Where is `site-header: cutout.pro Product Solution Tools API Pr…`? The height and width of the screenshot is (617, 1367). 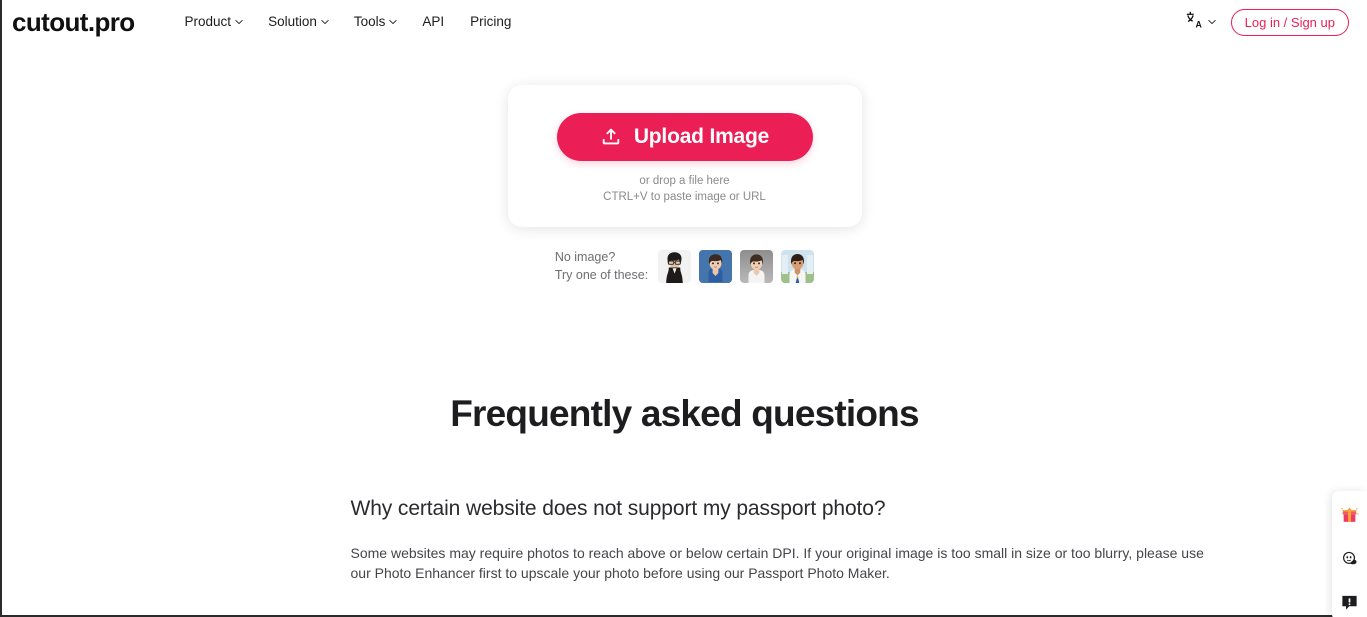
site-header: cutout.pro Product Solution Tools API Pr… is located at coordinates (684, 22).